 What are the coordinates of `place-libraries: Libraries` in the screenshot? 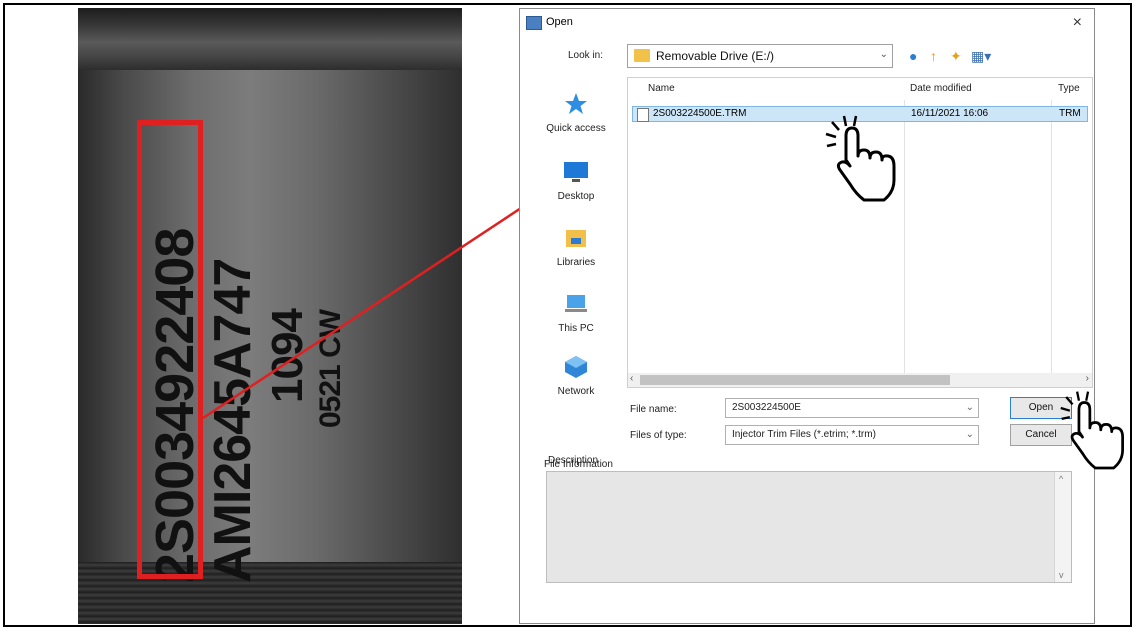 It's located at (576, 246).